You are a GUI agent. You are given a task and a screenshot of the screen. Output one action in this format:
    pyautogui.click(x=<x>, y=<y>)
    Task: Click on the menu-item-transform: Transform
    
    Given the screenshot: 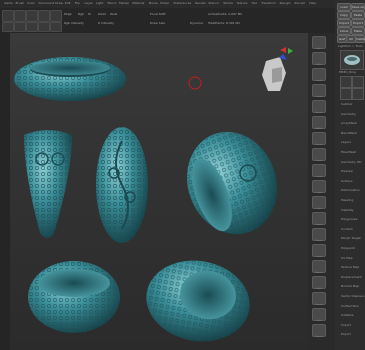 What is the action you would take?
    pyautogui.click(x=268, y=3)
    